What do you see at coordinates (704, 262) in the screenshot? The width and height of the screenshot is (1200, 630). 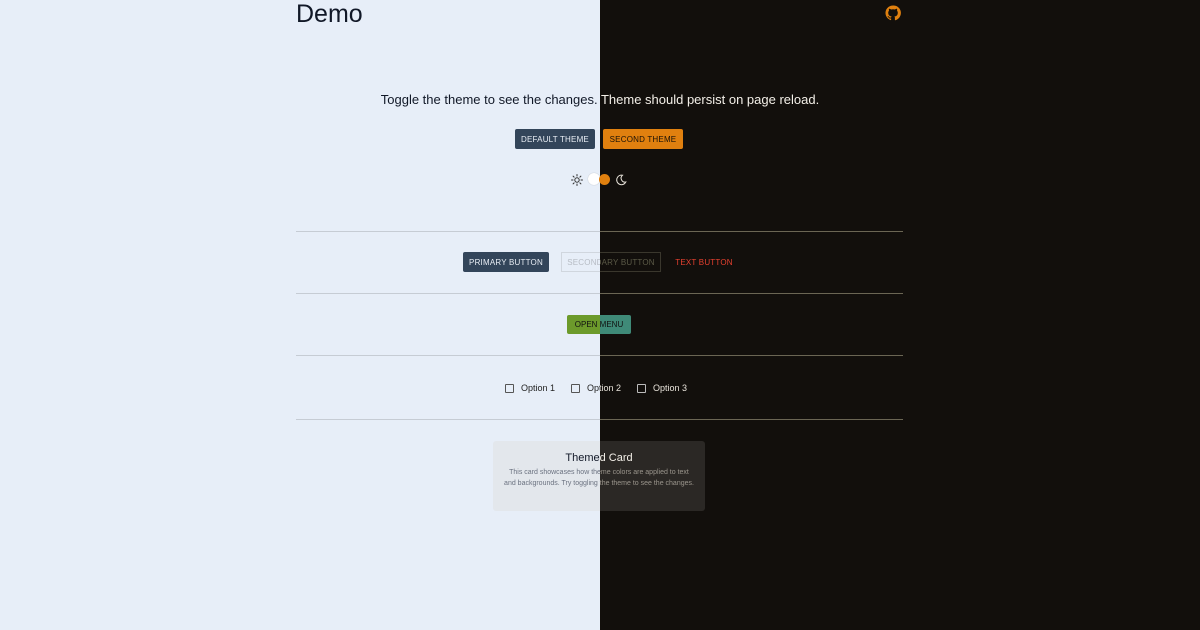 I see `text-button: TEXT BUTTON` at bounding box center [704, 262].